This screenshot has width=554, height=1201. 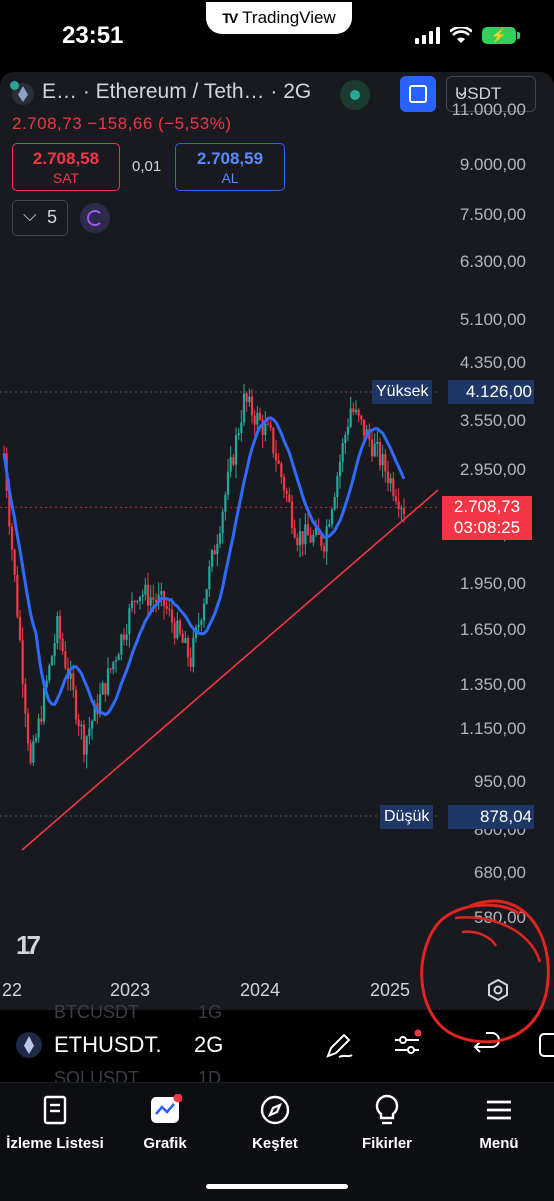 What do you see at coordinates (499, 1143) in the screenshot?
I see `nav-label-menu: Menü` at bounding box center [499, 1143].